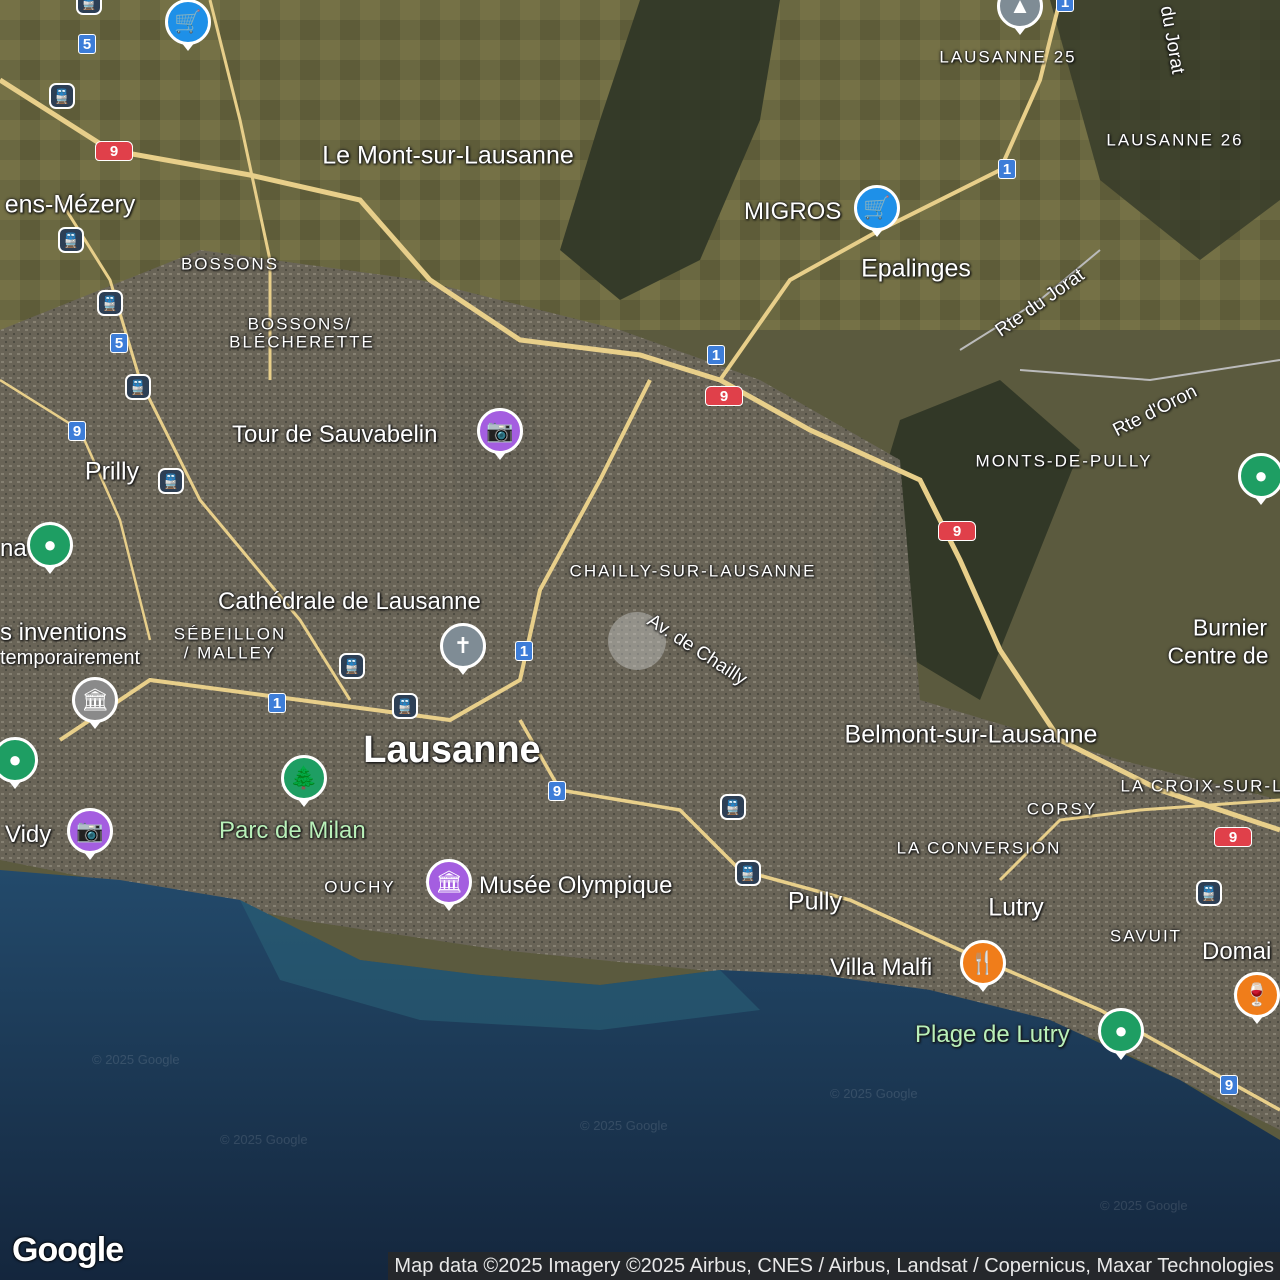  What do you see at coordinates (1146, 936) in the screenshot?
I see `district-label: SAVUIT` at bounding box center [1146, 936].